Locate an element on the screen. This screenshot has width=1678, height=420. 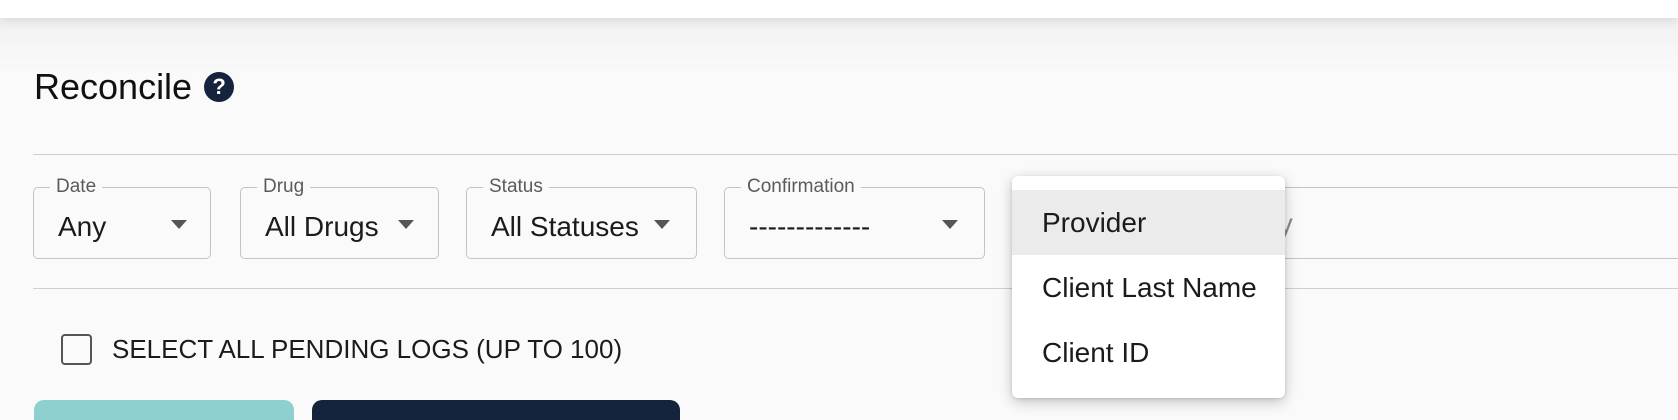
divider-bottom is located at coordinates (855, 288).